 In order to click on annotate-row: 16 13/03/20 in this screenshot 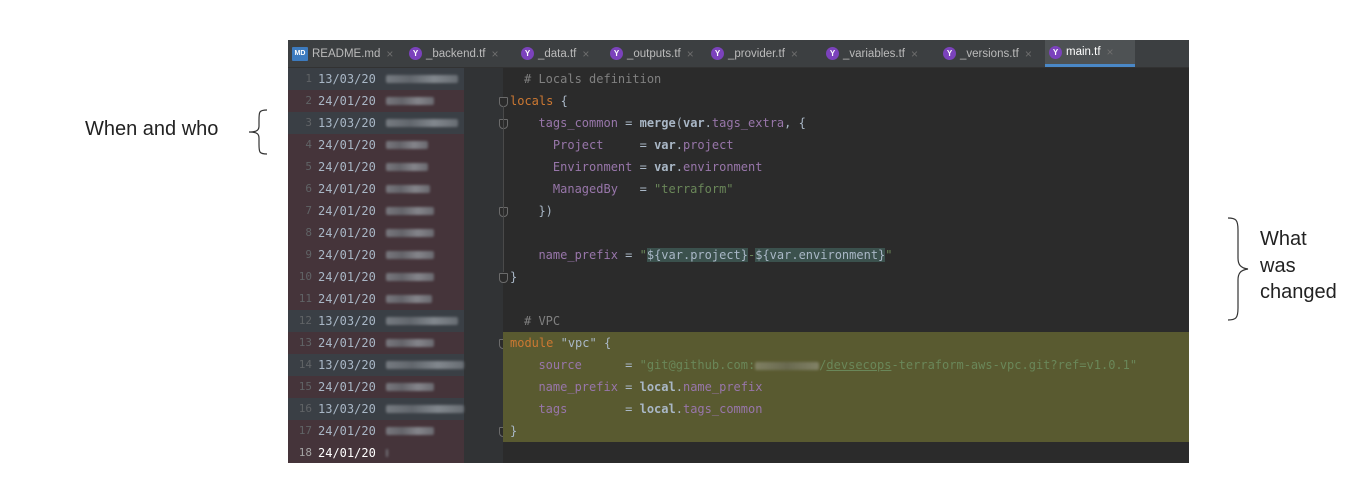, I will do `click(376, 409)`.